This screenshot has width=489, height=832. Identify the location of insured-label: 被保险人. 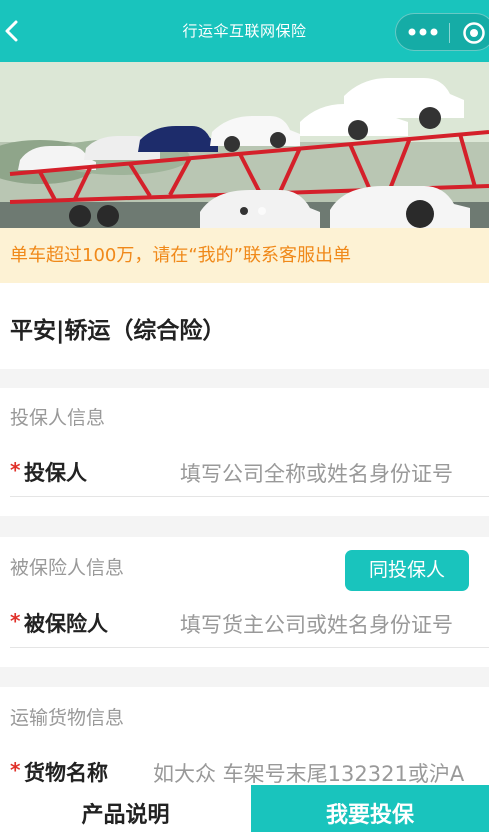
(66, 624).